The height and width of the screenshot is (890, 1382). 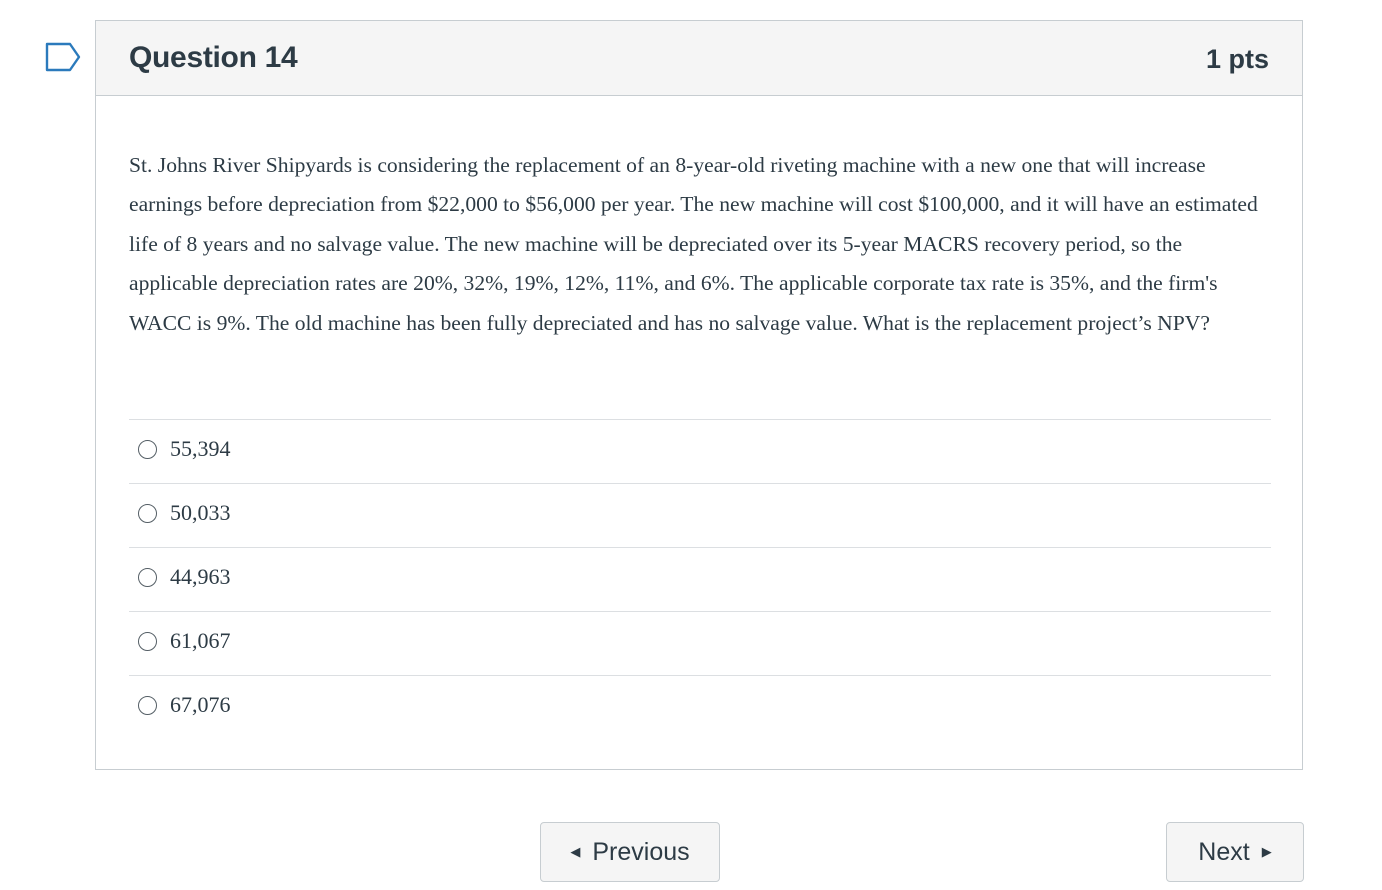 I want to click on question-title: Question 14, so click(x=213, y=57).